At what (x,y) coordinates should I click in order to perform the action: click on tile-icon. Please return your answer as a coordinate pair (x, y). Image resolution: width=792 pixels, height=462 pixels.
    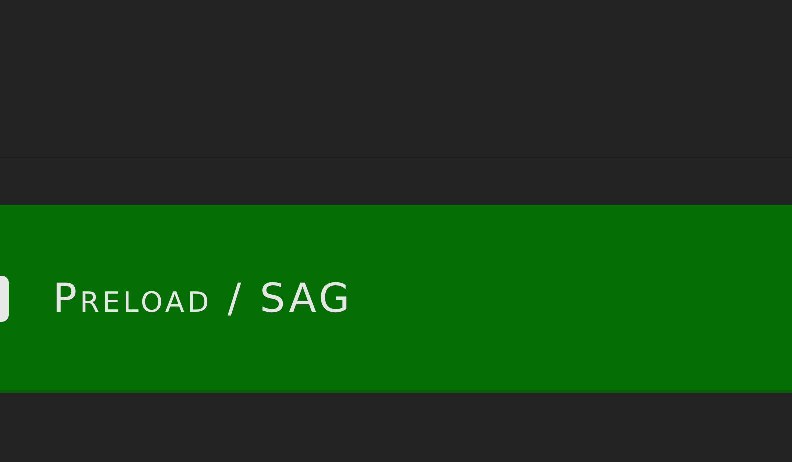
    Looking at the image, I should click on (4, 299).